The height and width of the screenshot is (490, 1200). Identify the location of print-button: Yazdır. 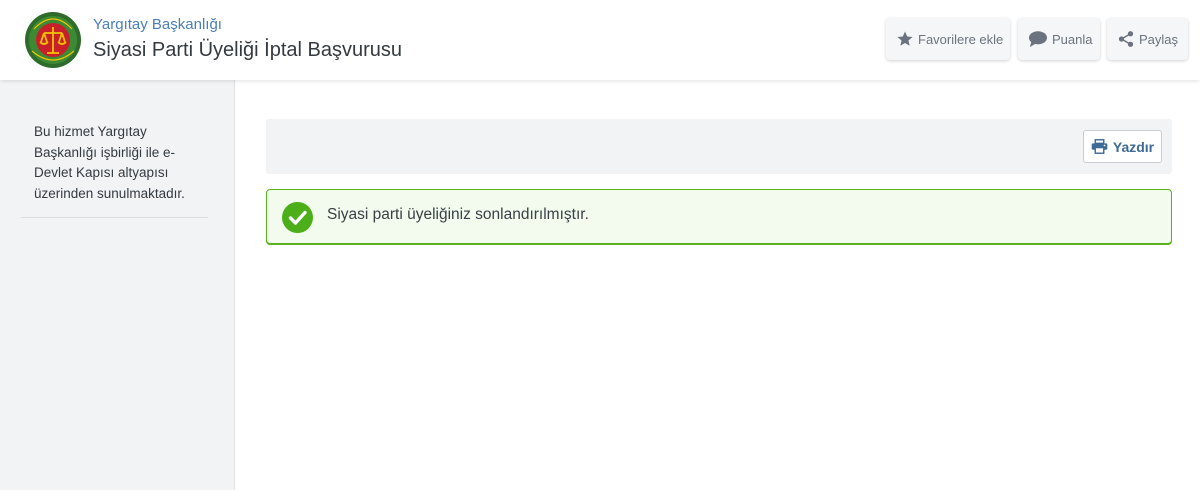
(1122, 146).